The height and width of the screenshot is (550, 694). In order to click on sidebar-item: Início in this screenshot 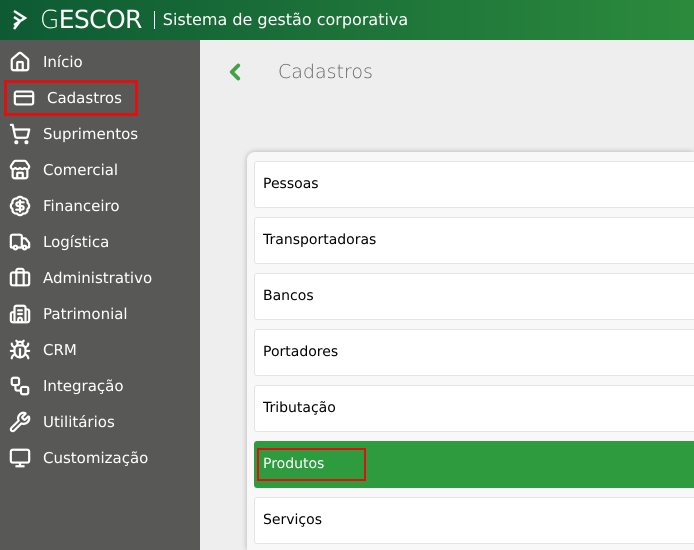, I will do `click(100, 62)`.